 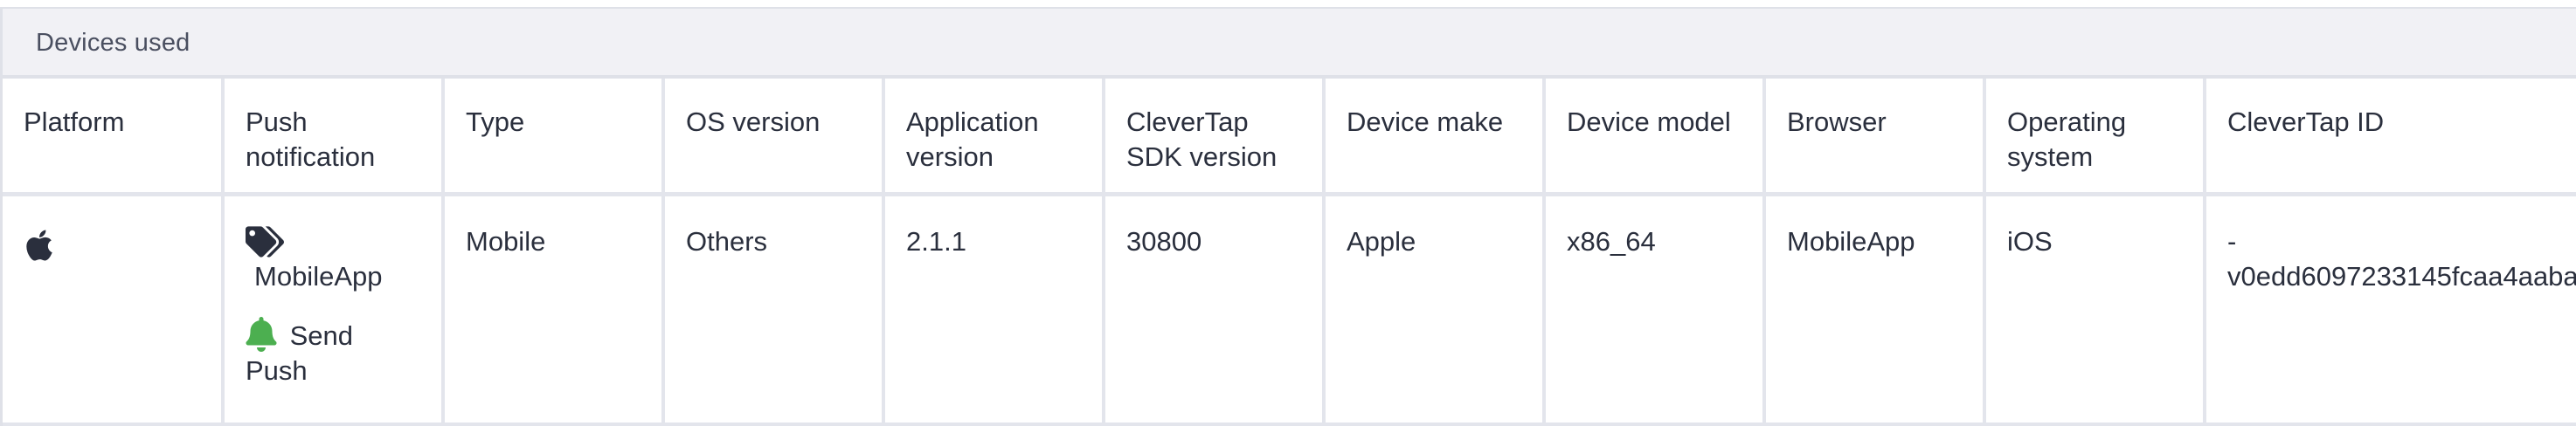 I want to click on col-header-browser: Browser, so click(x=1875, y=137).